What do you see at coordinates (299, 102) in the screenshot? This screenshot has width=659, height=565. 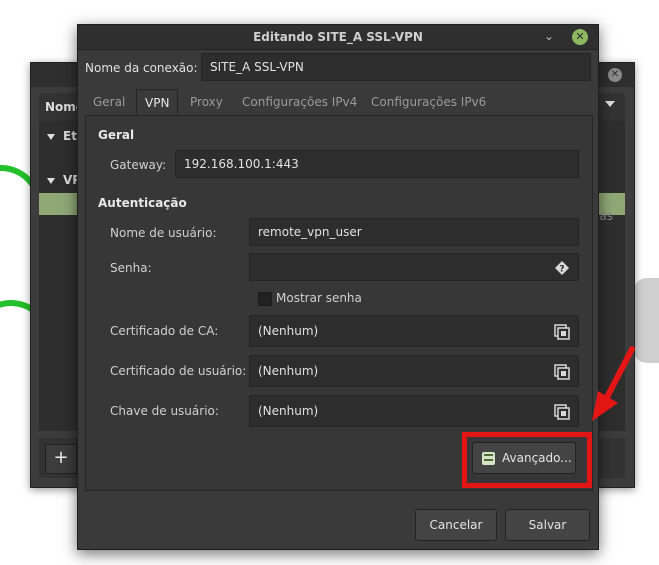 I see `tab-ipv4: Configurações IPv4` at bounding box center [299, 102].